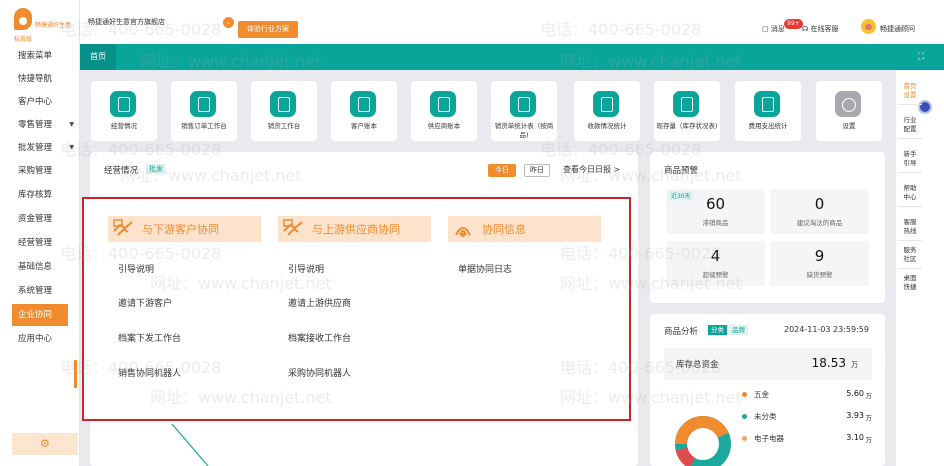 Image resolution: width=944 pixels, height=466 pixels. Describe the element at coordinates (849, 126) in the screenshot. I see `tile-label: 设置` at that location.